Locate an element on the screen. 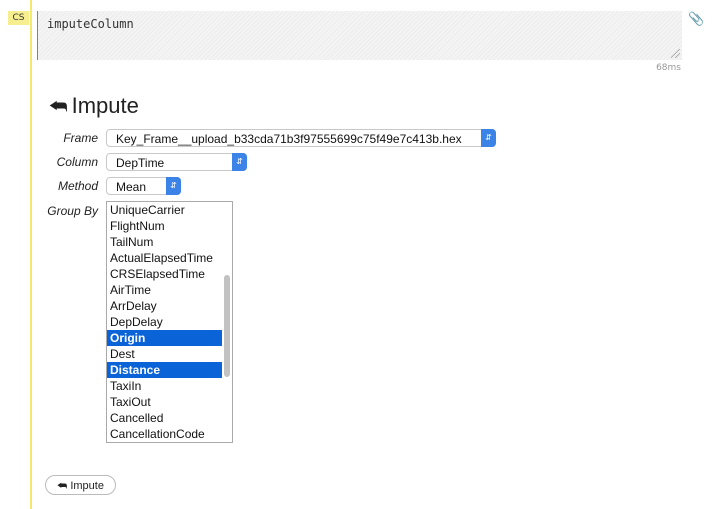 This screenshot has width=713, height=509. group-by-option: Cancelled is located at coordinates (164, 418).